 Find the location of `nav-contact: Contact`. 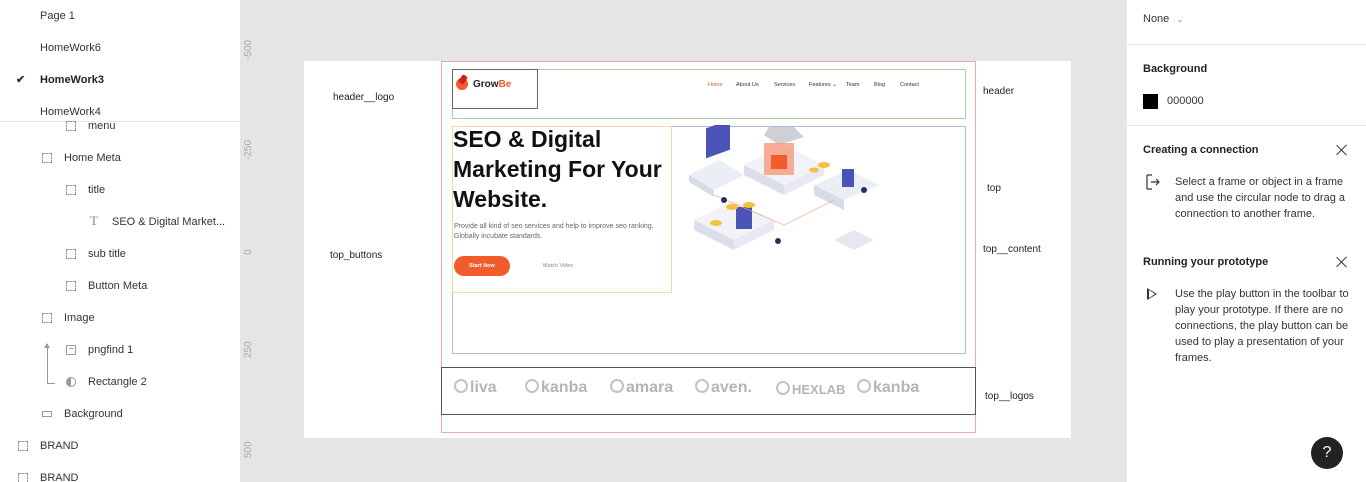

nav-contact: Contact is located at coordinates (909, 85).